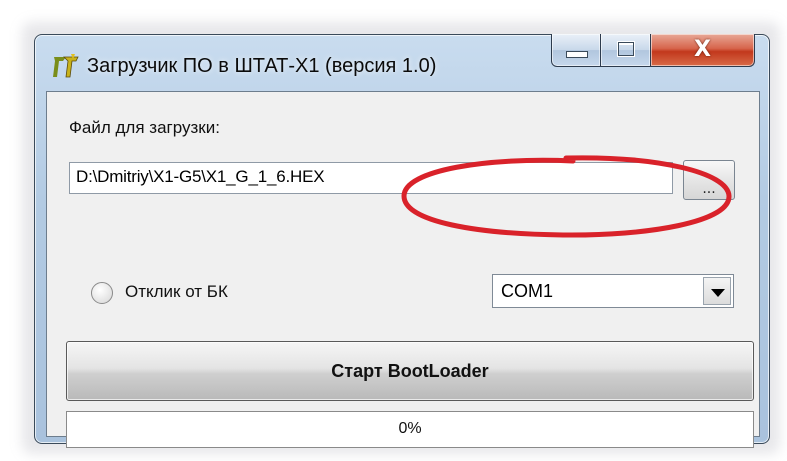  I want to click on file-label: Файл для загрузки:, so click(144, 127).